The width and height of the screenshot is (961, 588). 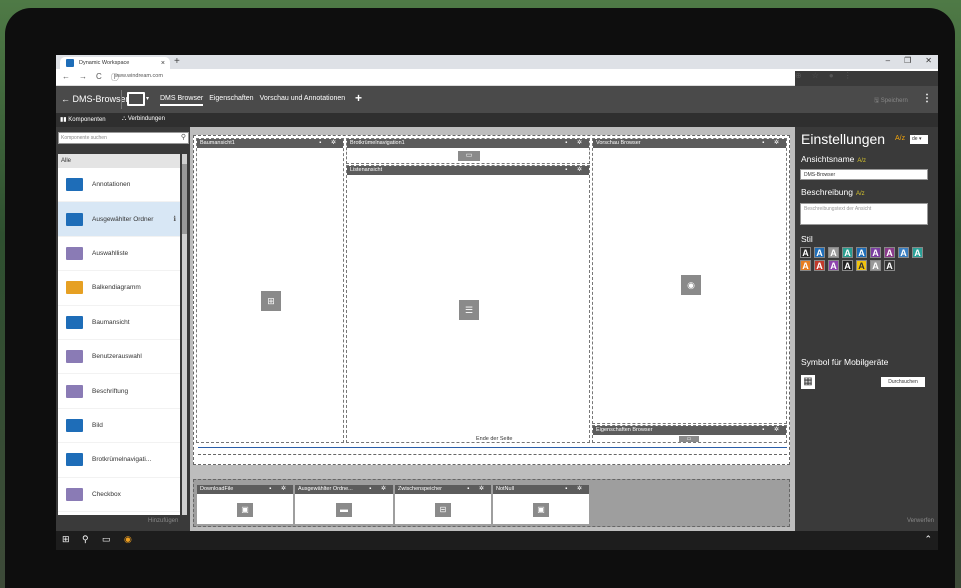 What do you see at coordinates (115, 63) in the screenshot?
I see `browser-tab: Dynamic Workspace ×` at bounding box center [115, 63].